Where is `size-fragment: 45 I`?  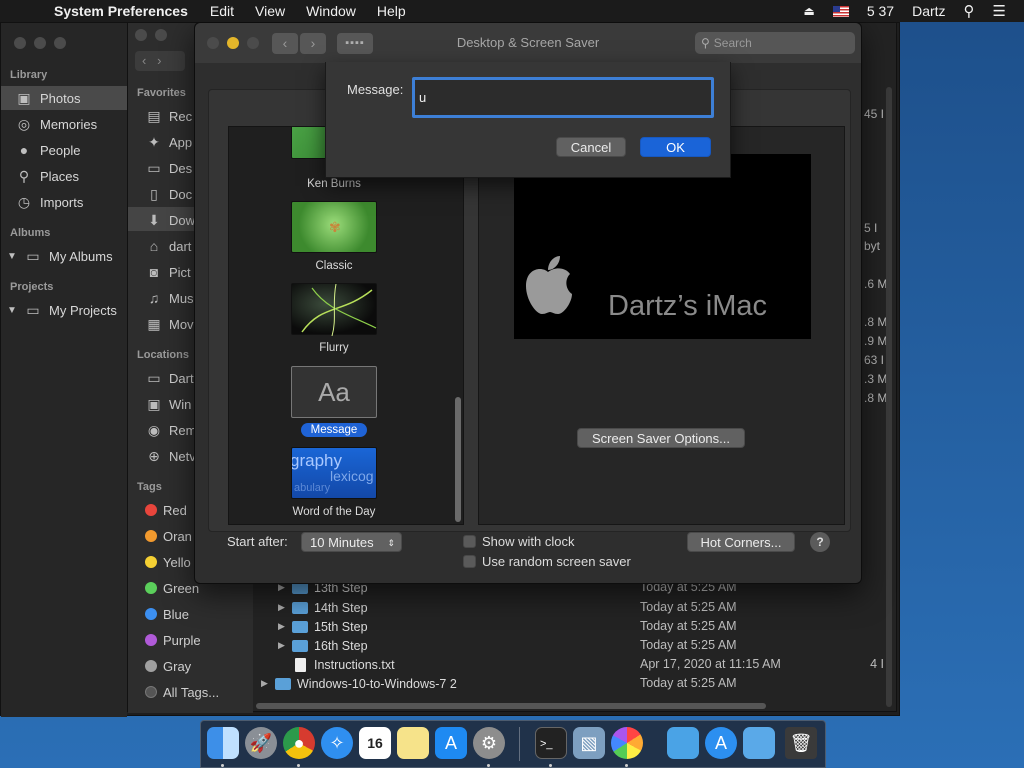
size-fragment: 45 I is located at coordinates (874, 114).